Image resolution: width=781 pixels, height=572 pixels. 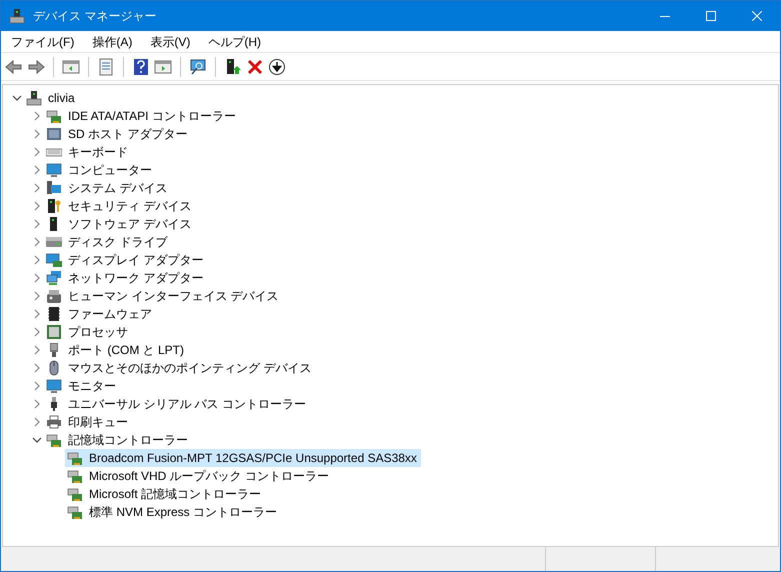 What do you see at coordinates (130, 206) in the screenshot?
I see `tree-item: セキュリティ デバイス` at bounding box center [130, 206].